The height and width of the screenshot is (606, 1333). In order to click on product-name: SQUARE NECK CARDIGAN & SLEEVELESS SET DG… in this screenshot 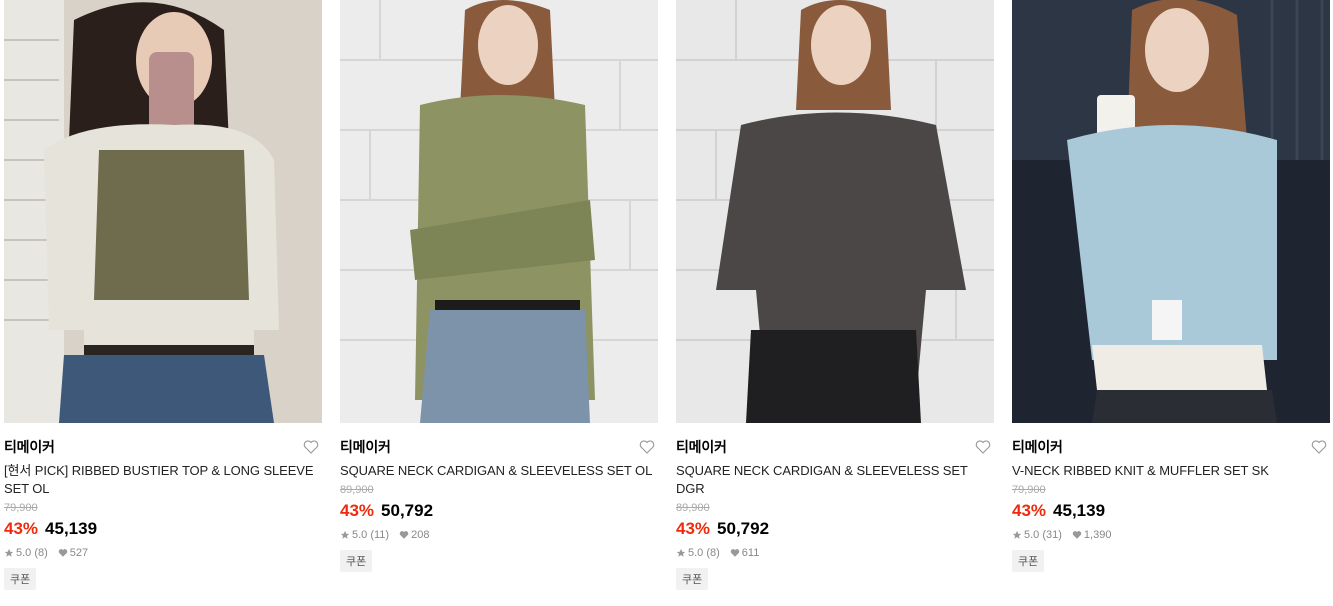, I will do `click(835, 480)`.